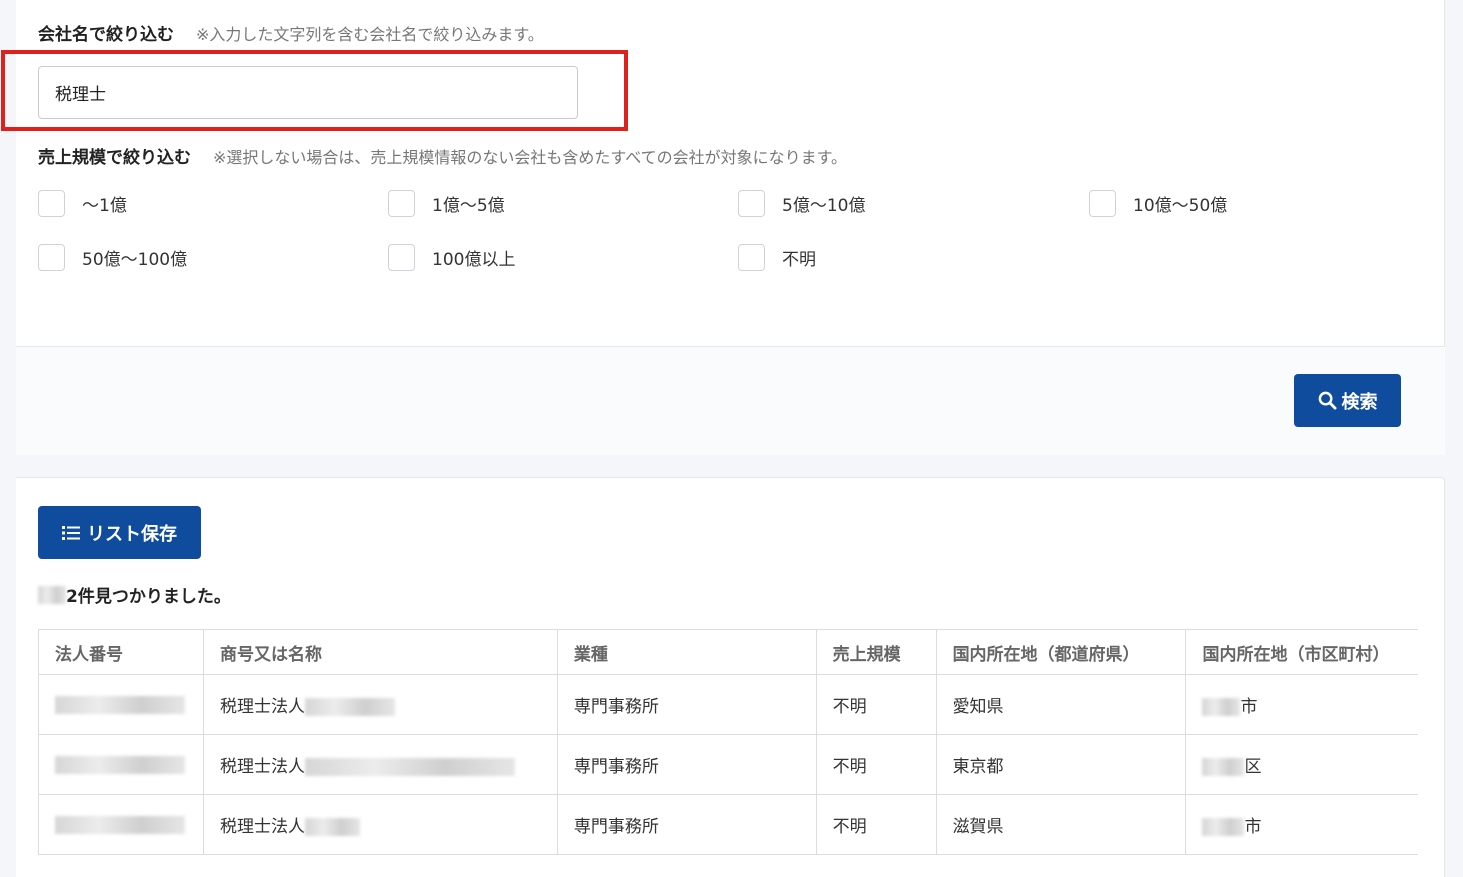 Image resolution: width=1463 pixels, height=877 pixels. Describe the element at coordinates (799, 260) in the screenshot. I see `checkbox-label: 不明` at that location.